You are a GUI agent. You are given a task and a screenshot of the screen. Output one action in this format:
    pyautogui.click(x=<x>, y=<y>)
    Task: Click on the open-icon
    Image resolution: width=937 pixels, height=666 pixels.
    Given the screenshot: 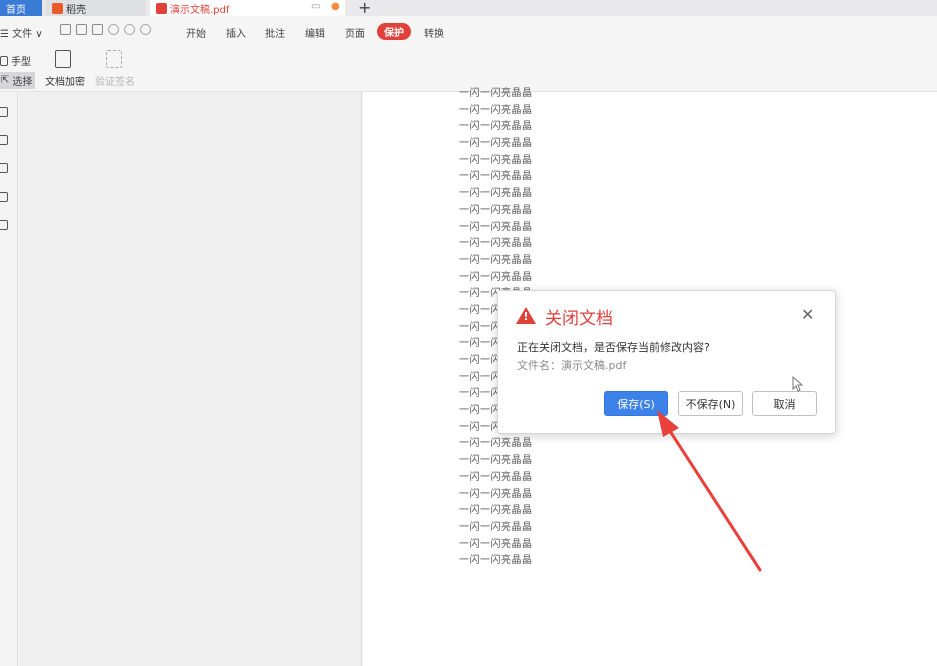 What is the action you would take?
    pyautogui.click(x=65, y=29)
    